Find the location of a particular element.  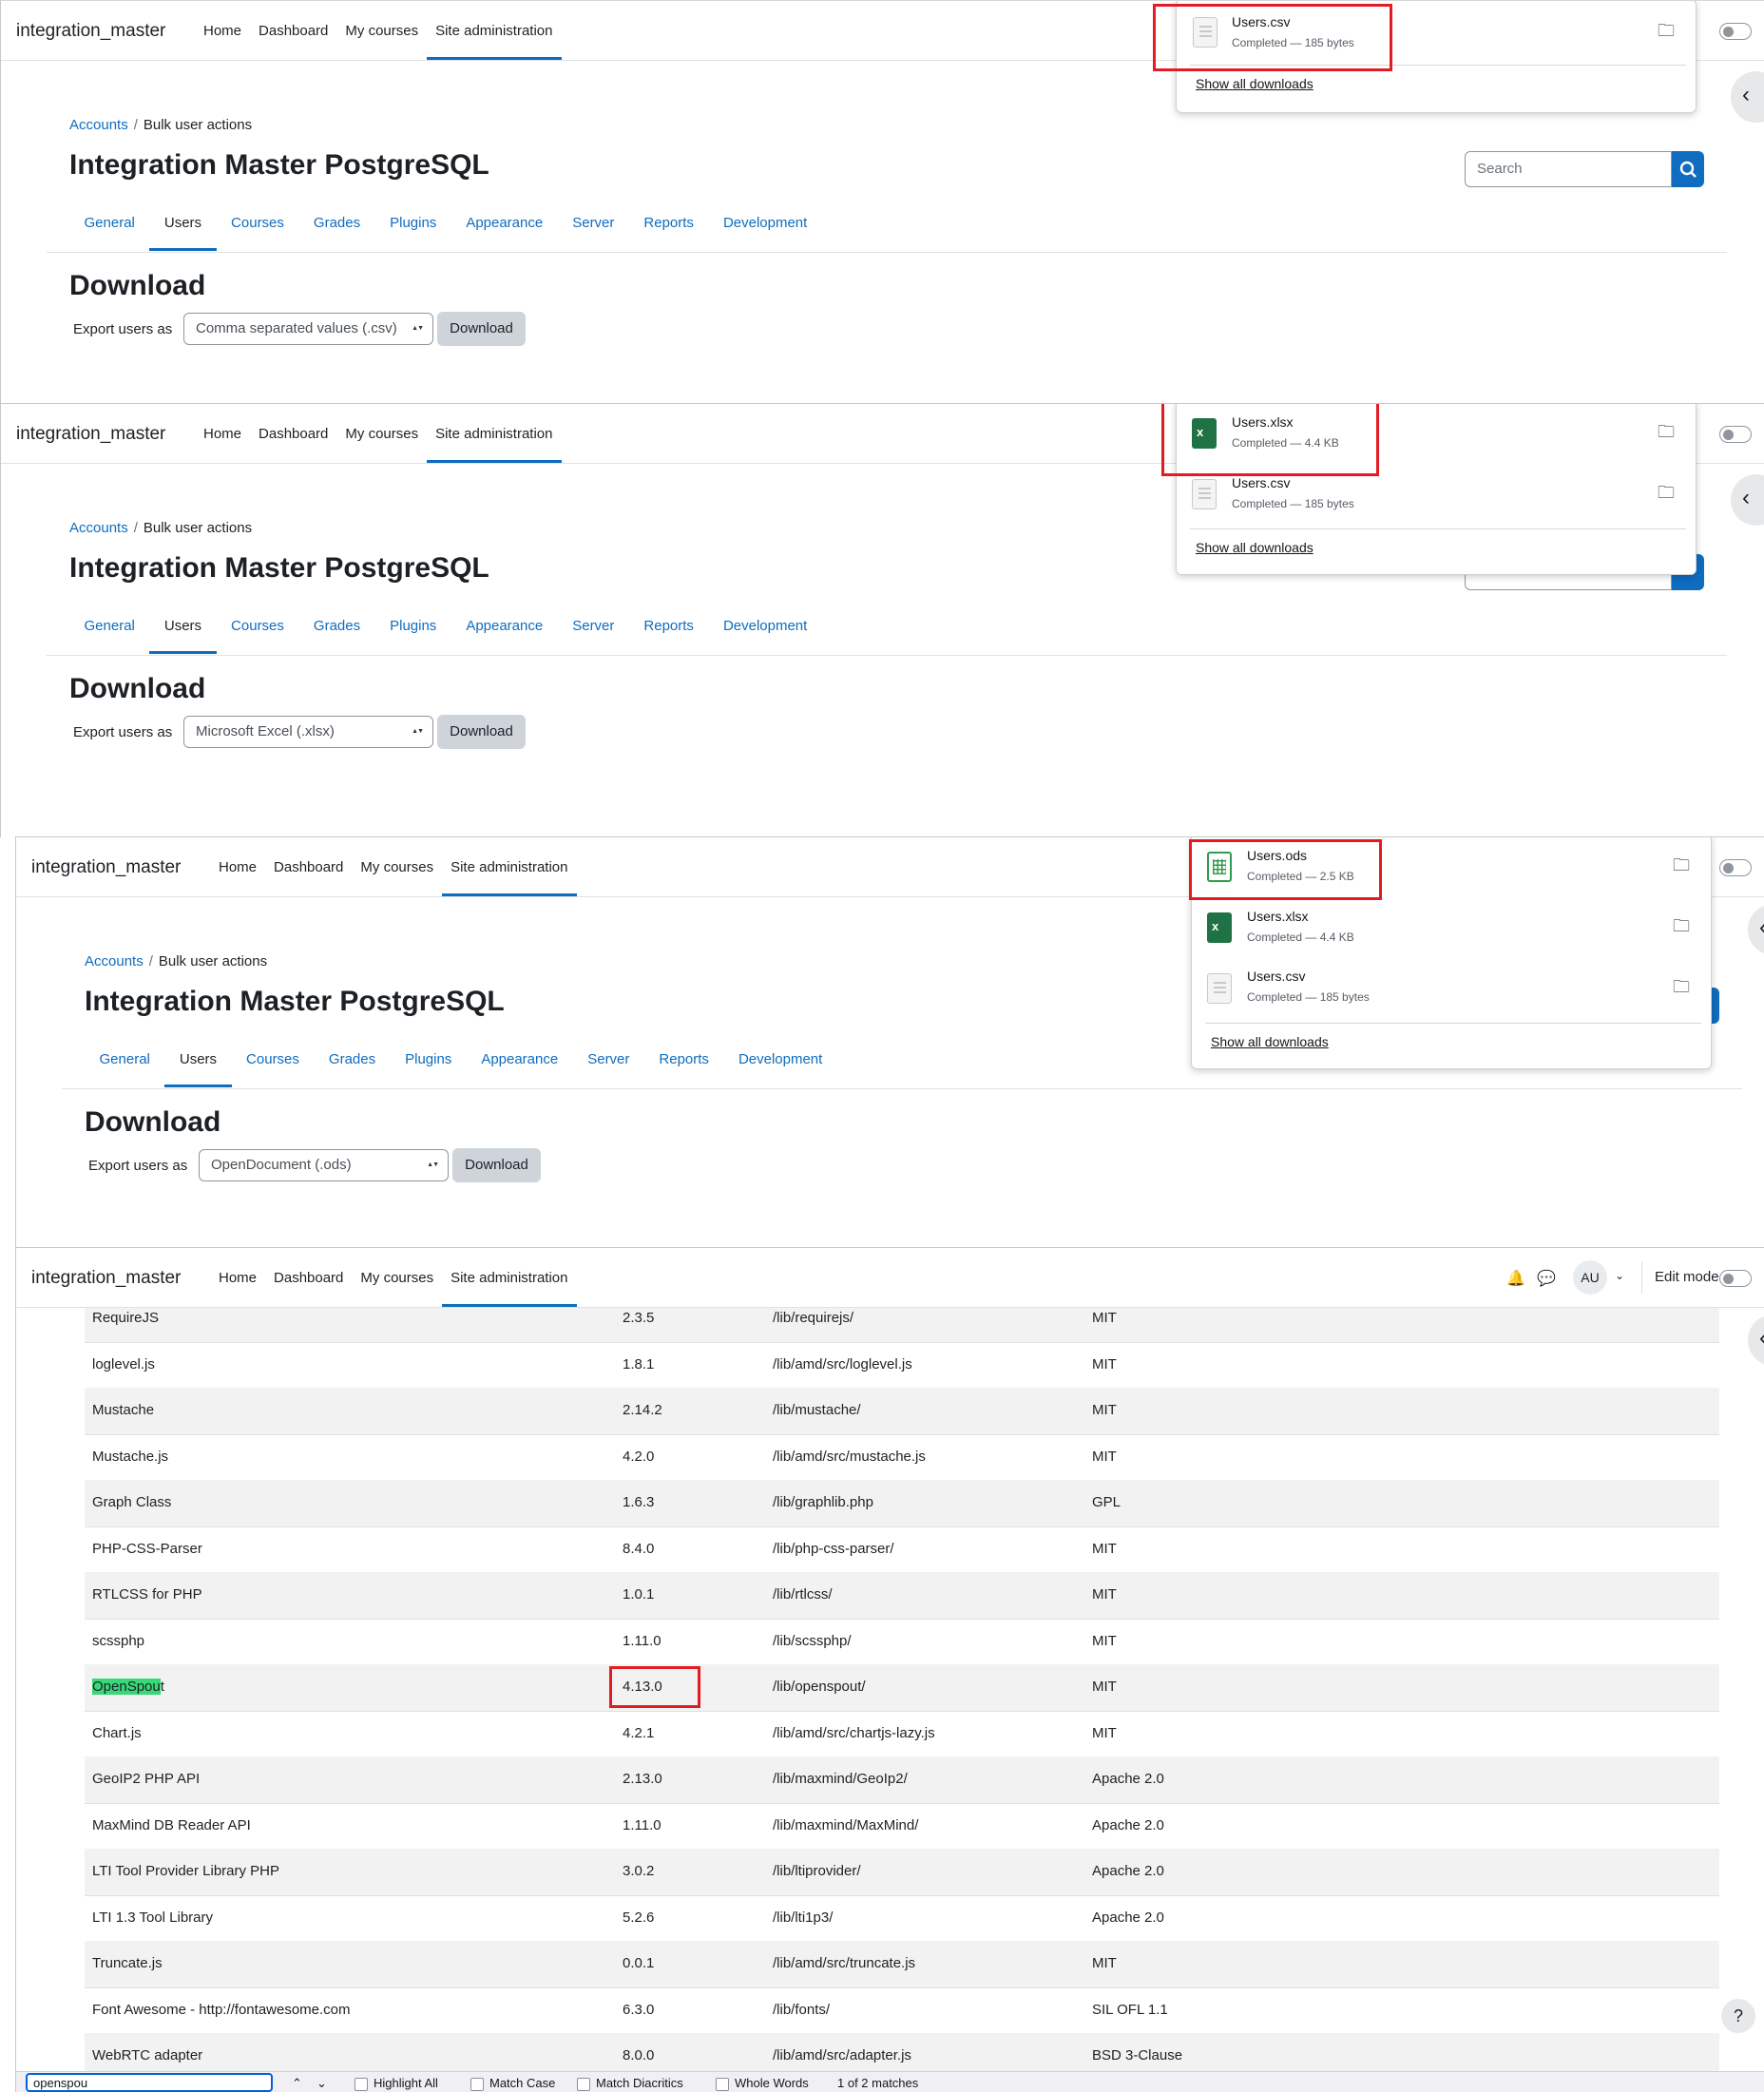

find-next-icon: ⌄ is located at coordinates (321, 2083).